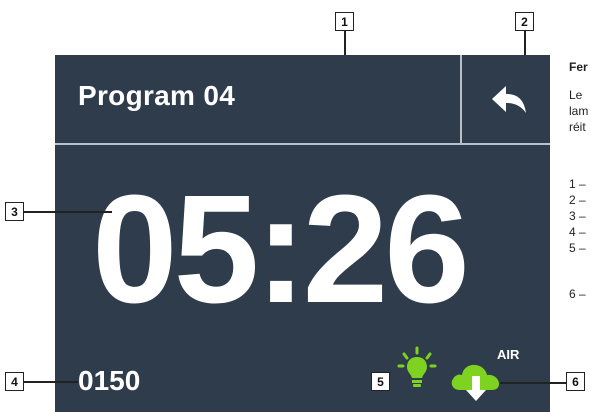  What do you see at coordinates (380, 381) in the screenshot?
I see `callout-5-badge: 5` at bounding box center [380, 381].